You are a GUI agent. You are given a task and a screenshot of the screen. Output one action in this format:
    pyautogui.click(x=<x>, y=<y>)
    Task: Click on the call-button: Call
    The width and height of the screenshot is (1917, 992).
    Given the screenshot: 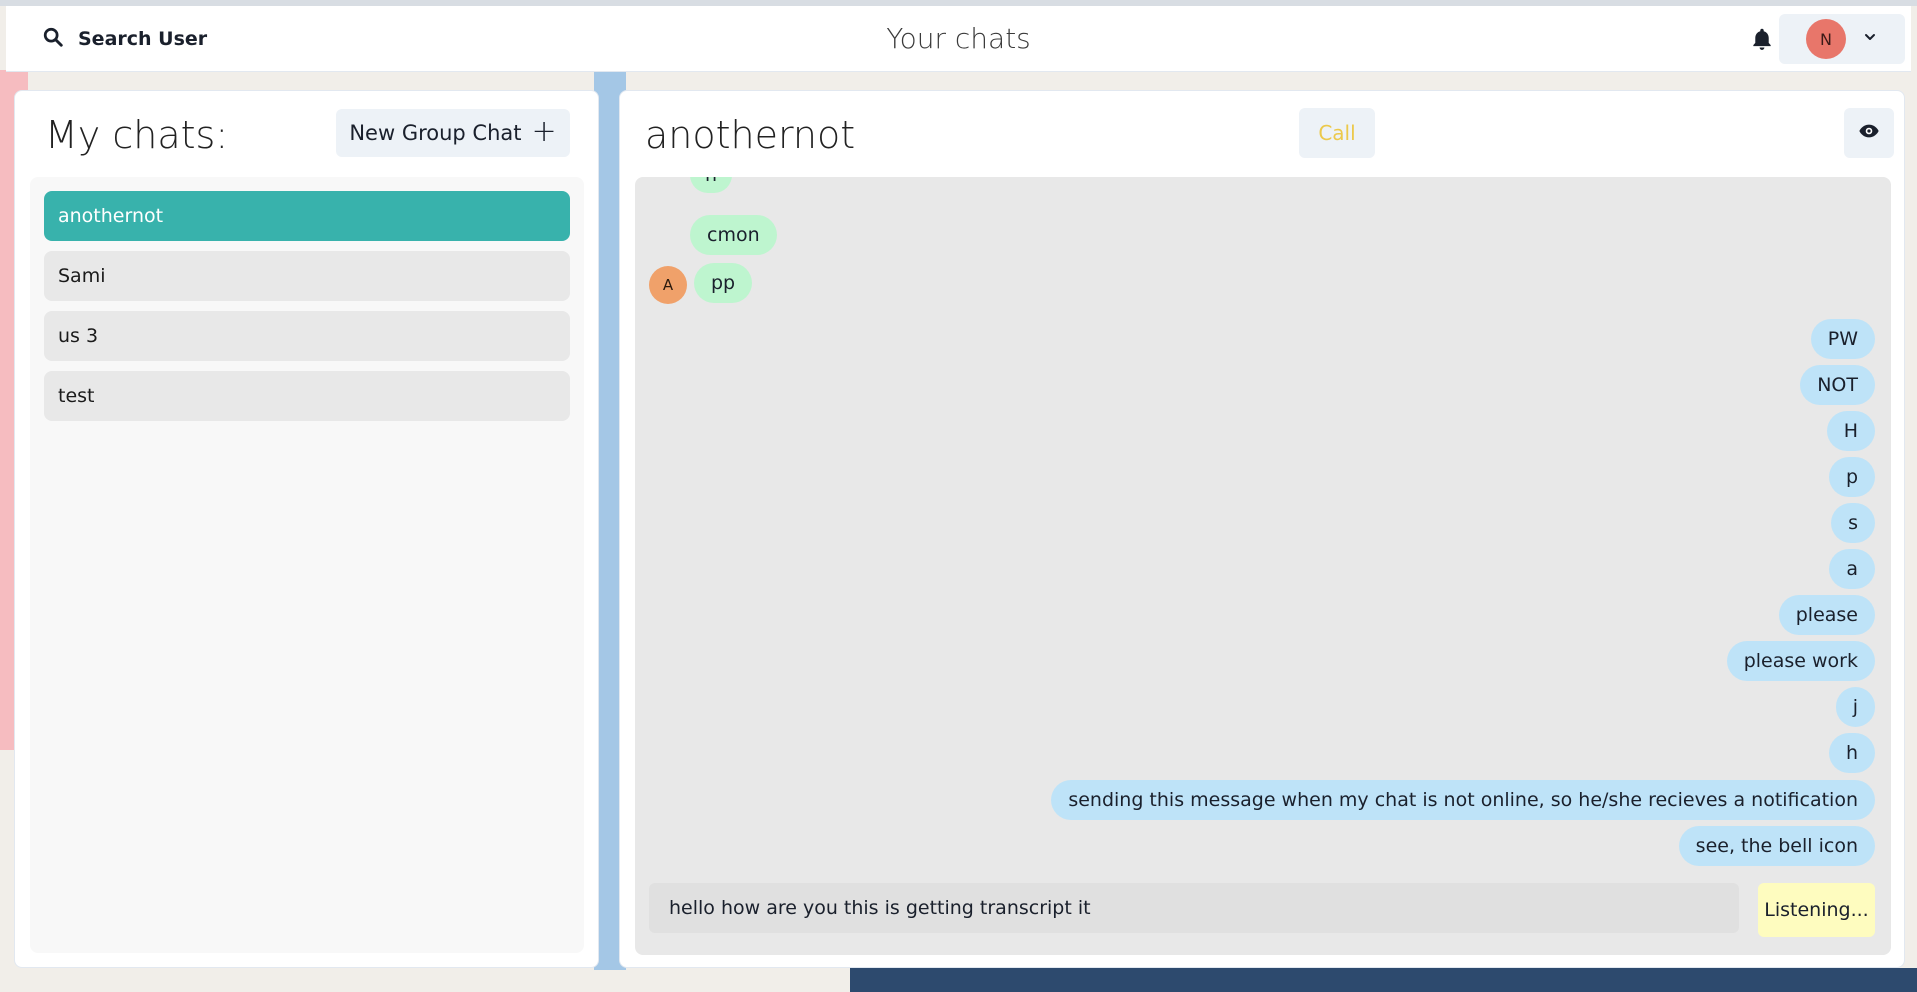 What is the action you would take?
    pyautogui.click(x=1337, y=133)
    